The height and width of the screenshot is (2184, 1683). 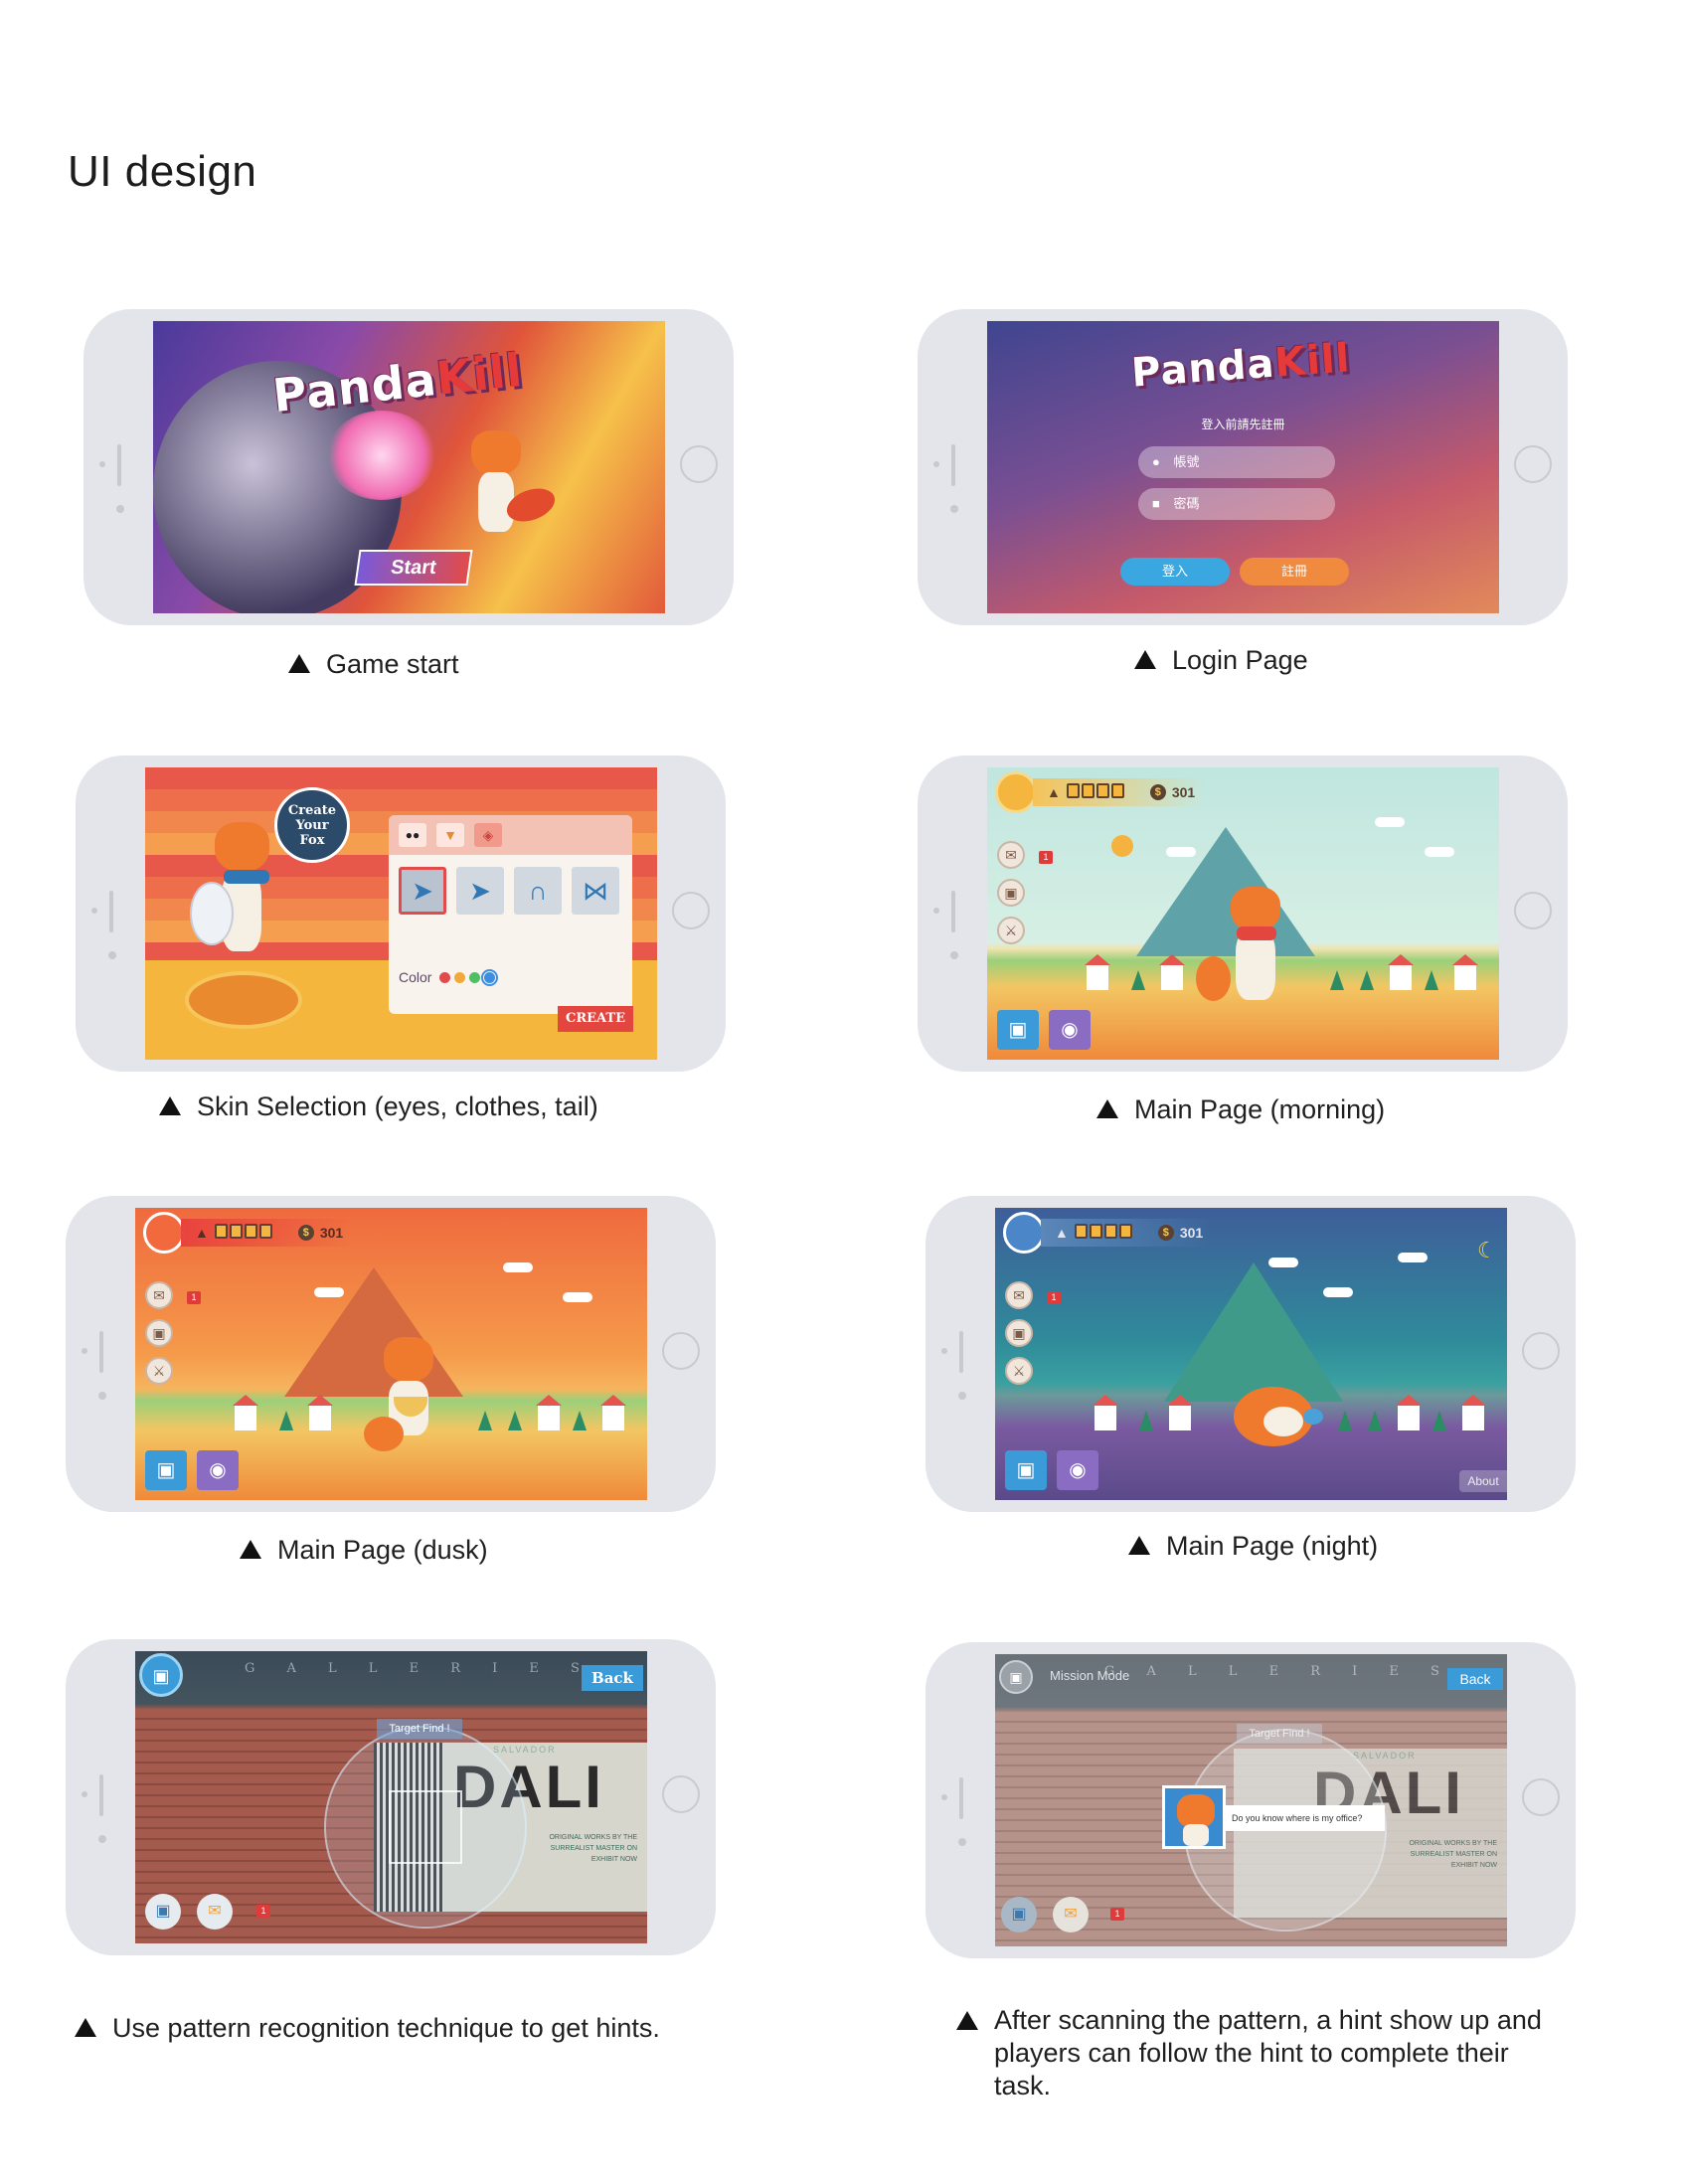 I want to click on caption-login: Login Page, so click(x=1221, y=660).